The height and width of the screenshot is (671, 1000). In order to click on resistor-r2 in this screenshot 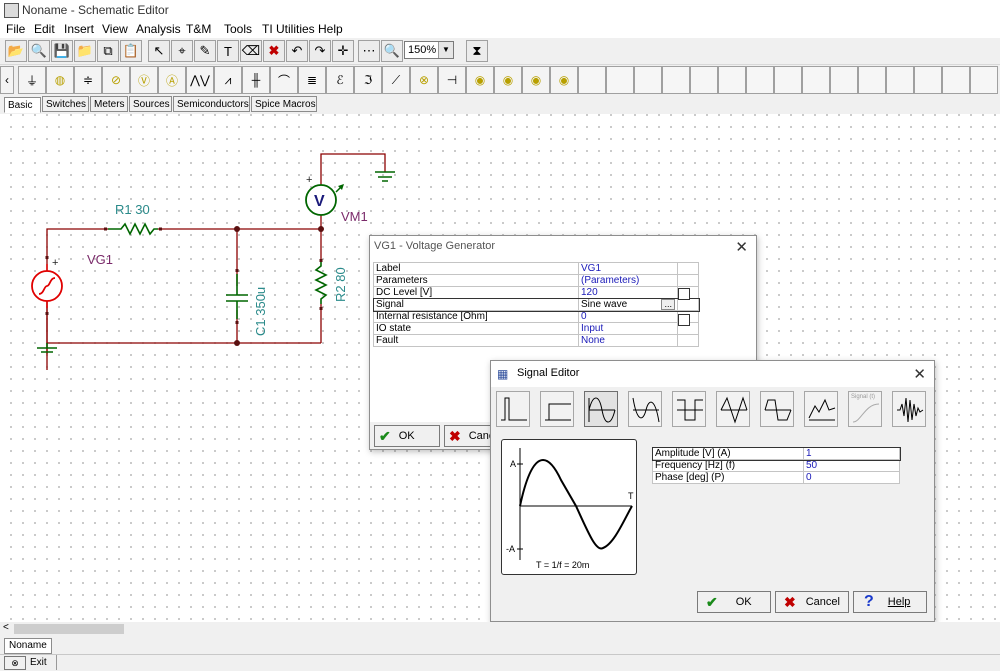, I will do `click(321, 283)`.